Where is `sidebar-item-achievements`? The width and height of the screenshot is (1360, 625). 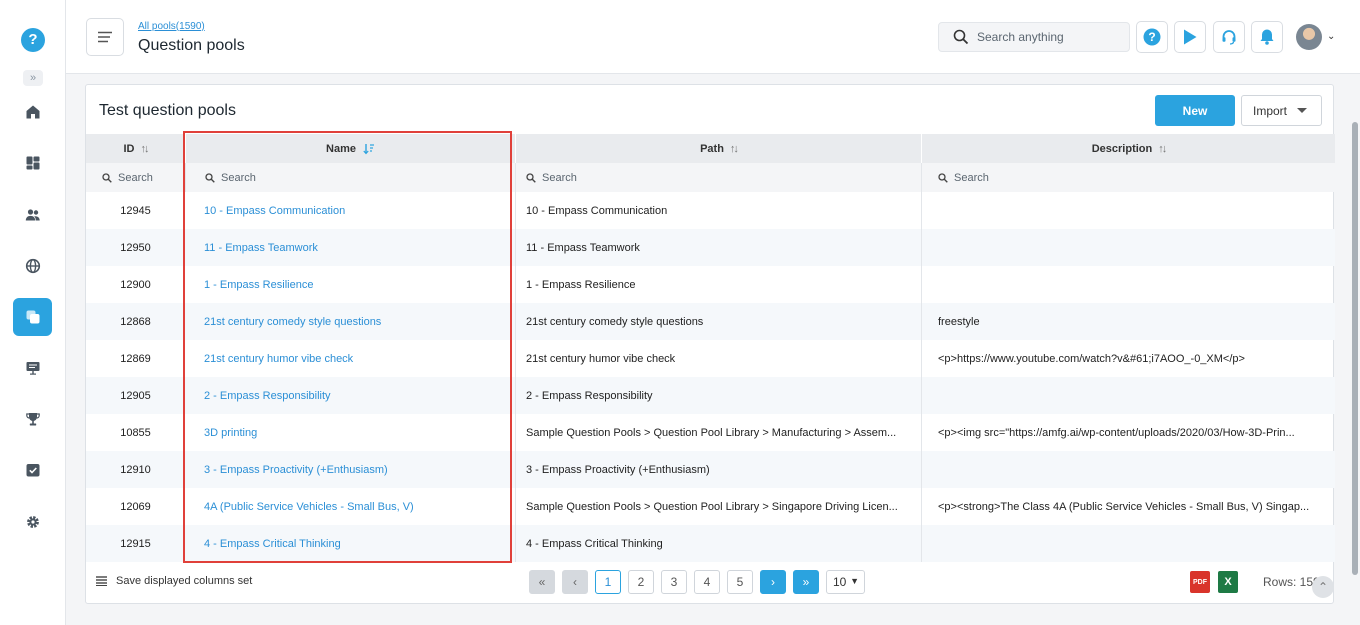
sidebar-item-achievements is located at coordinates (32, 419).